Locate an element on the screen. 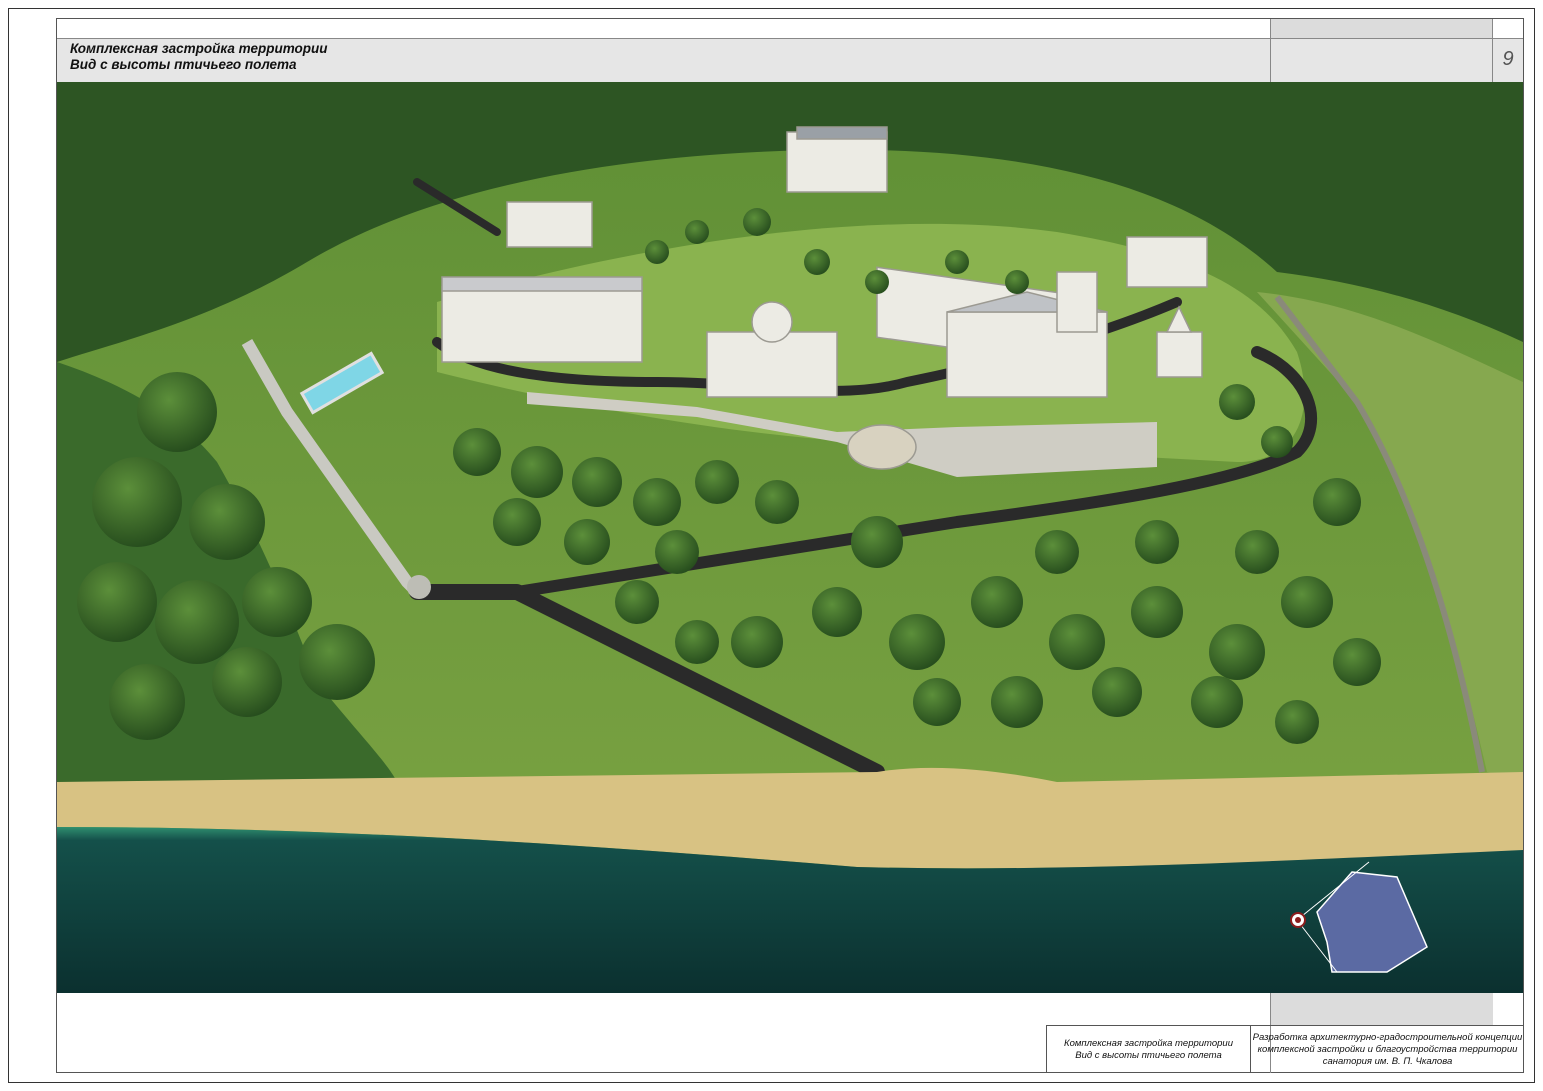 The height and width of the screenshot is (1091, 1543). stamp-right-line-3: санатория им. В. П. Чкалова is located at coordinates (1387, 1061).